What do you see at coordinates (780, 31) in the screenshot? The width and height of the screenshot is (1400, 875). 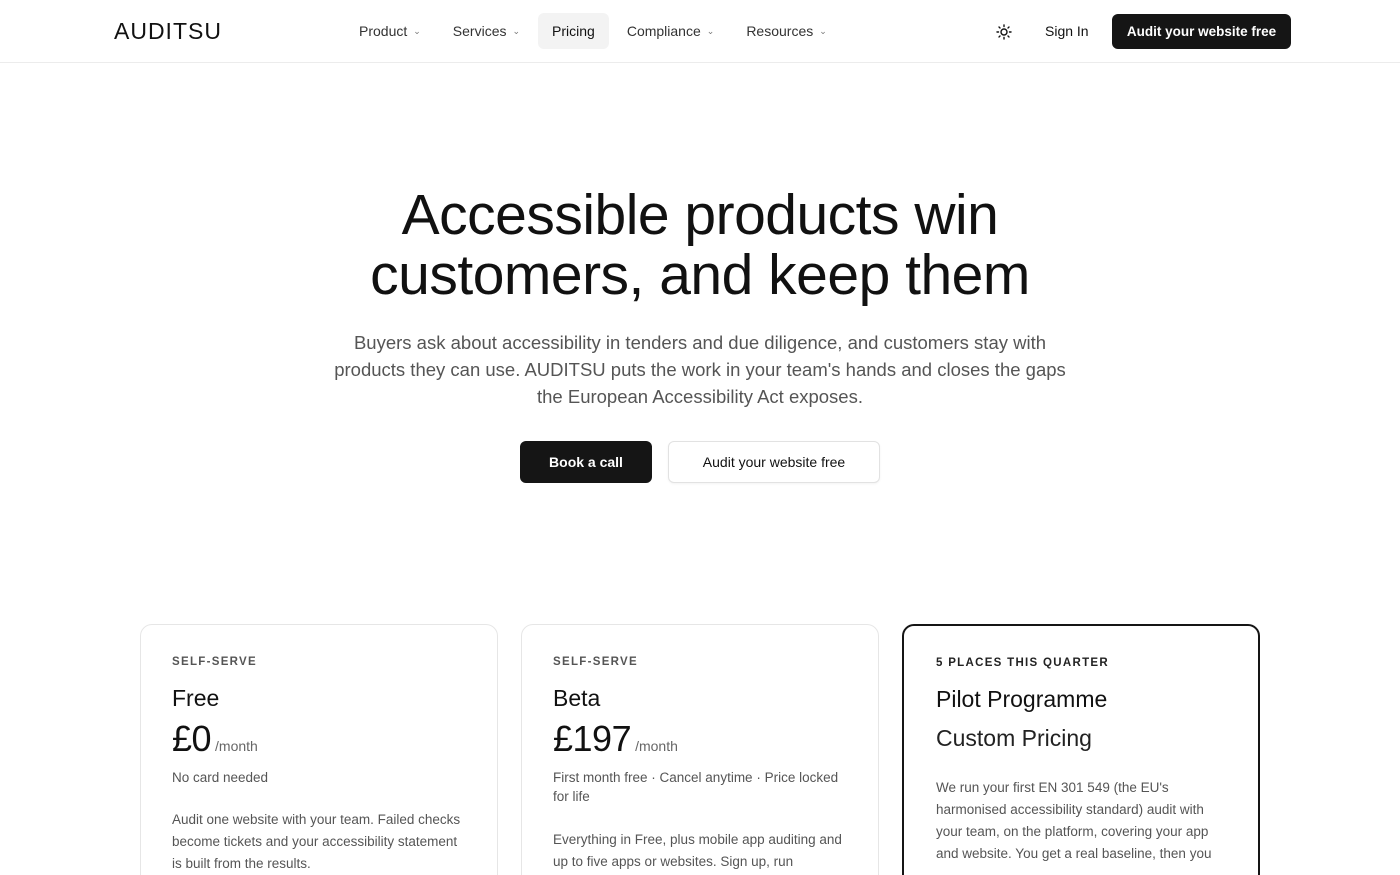 I see `nav-item-label: Resources` at bounding box center [780, 31].